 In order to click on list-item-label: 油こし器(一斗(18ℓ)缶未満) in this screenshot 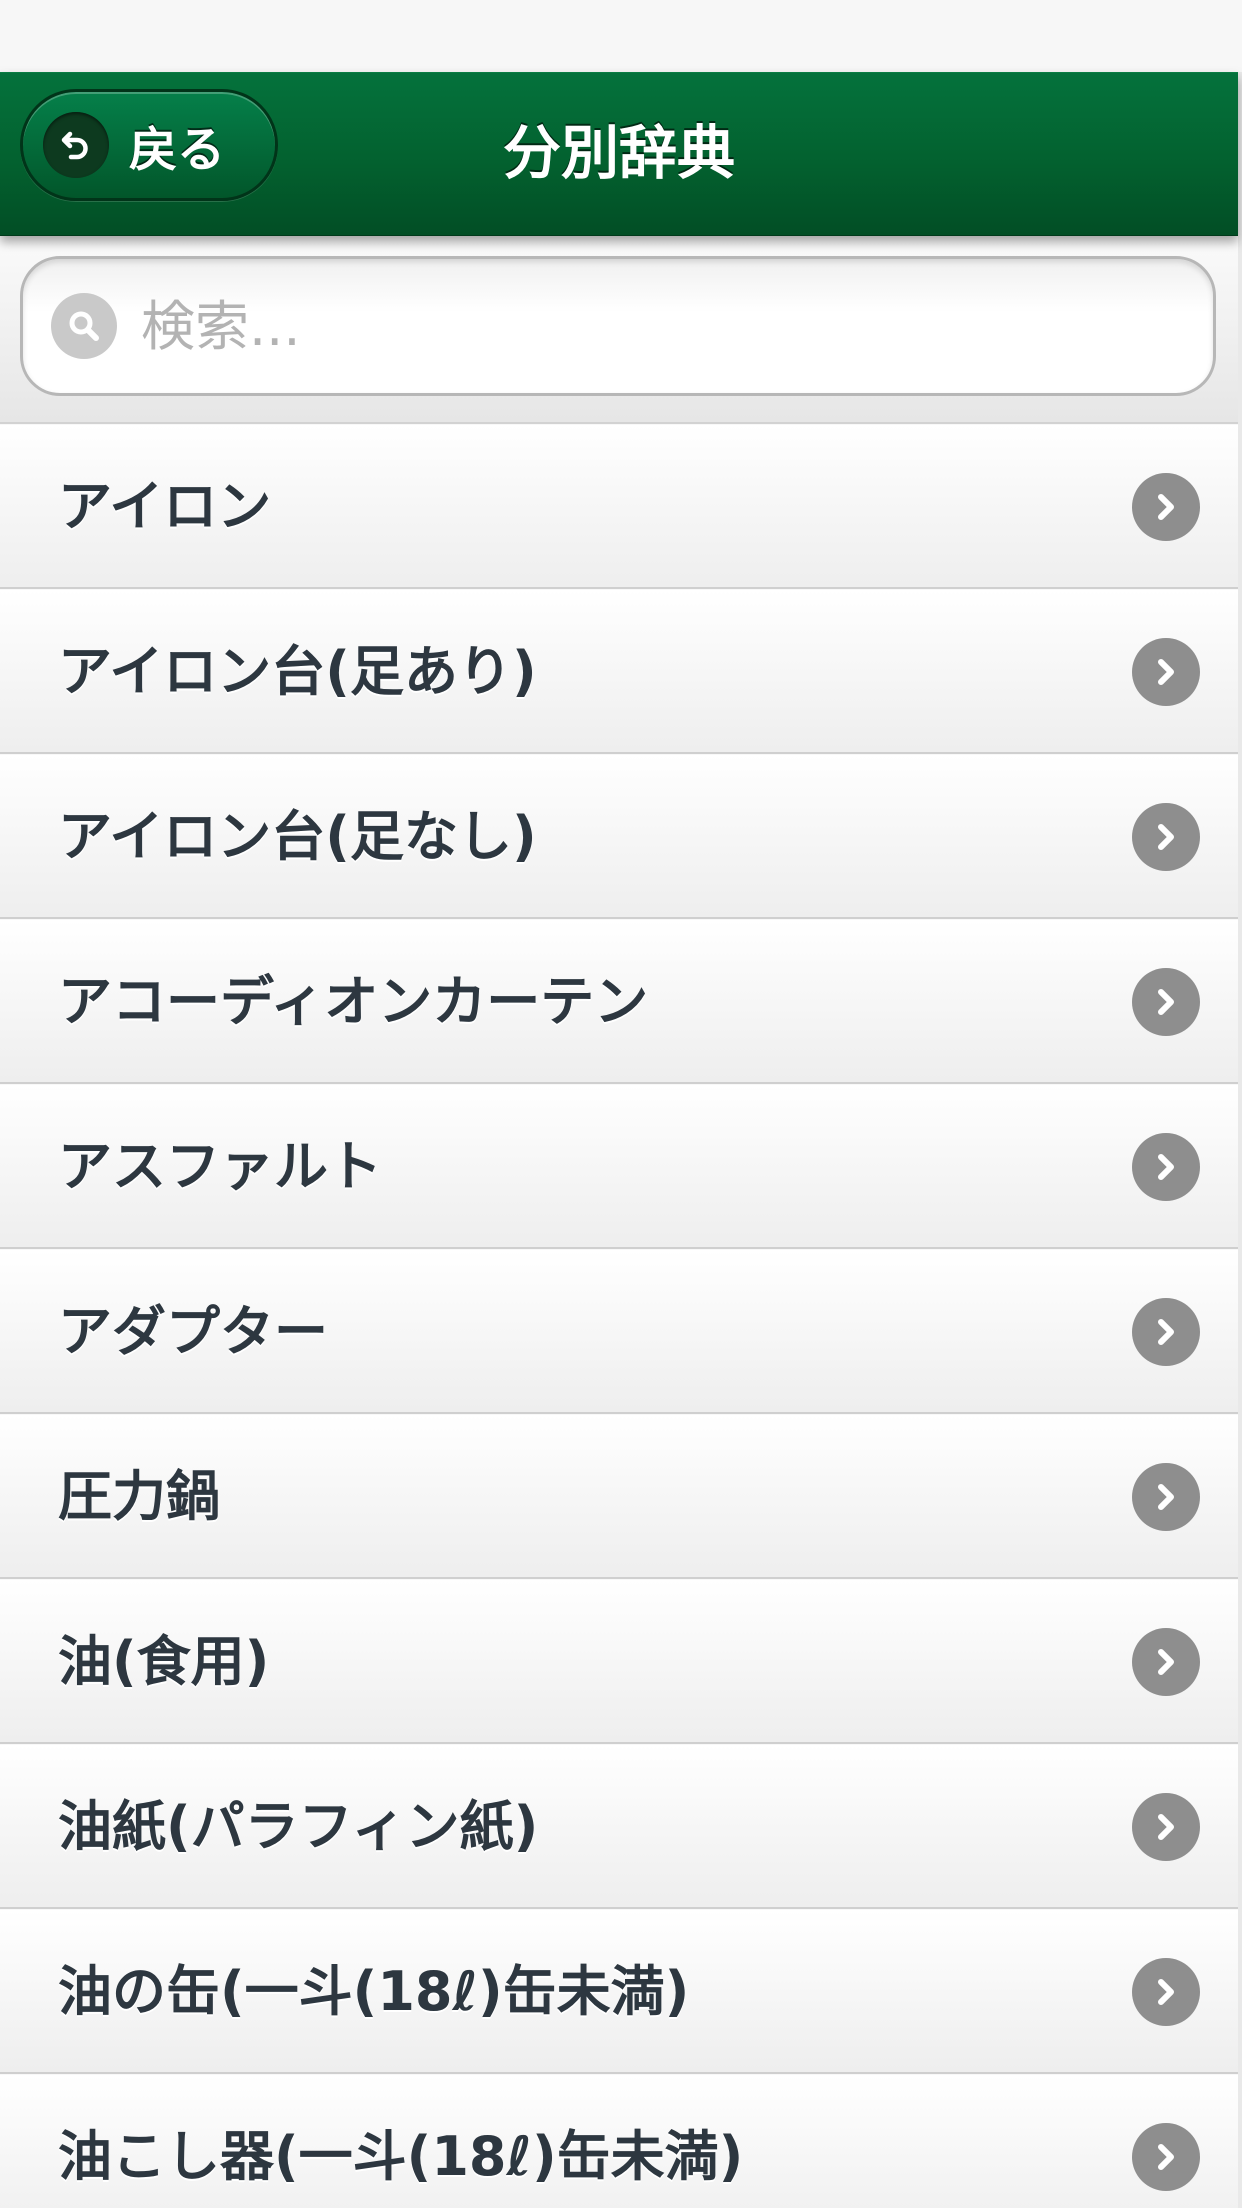, I will do `click(401, 2156)`.